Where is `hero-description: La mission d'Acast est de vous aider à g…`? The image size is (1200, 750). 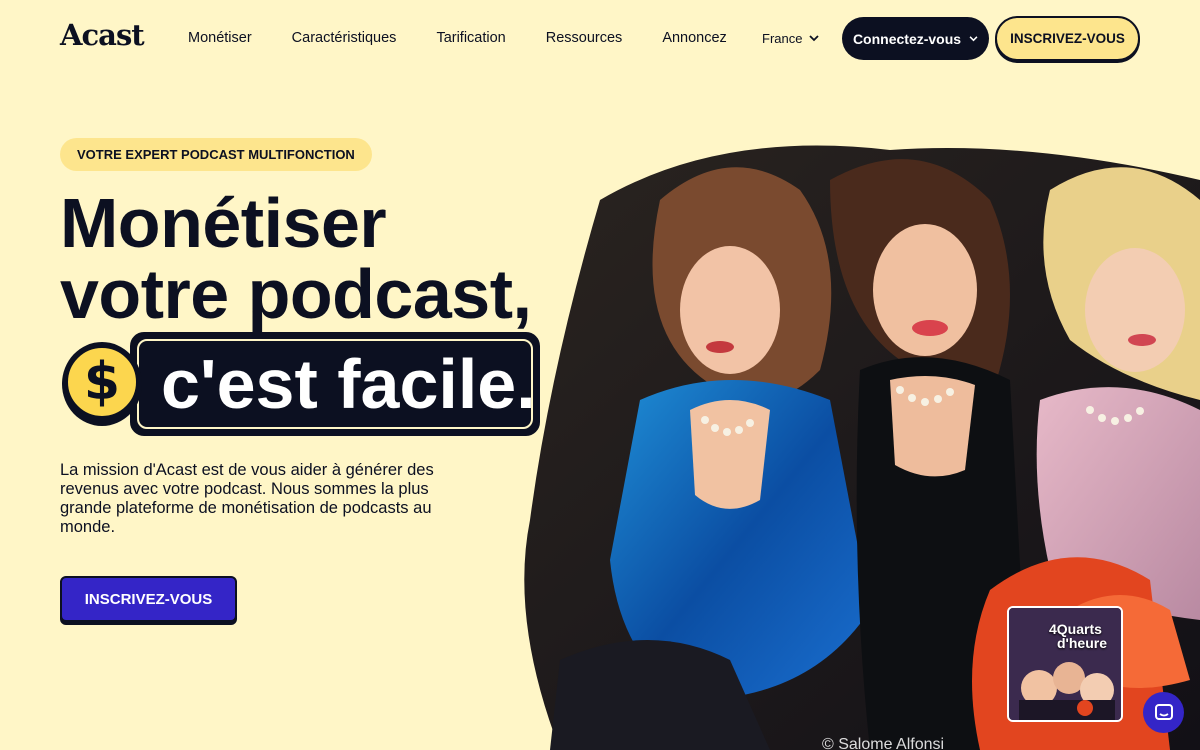
hero-description: La mission d'Acast est de vous aider à g… is located at coordinates (247, 498).